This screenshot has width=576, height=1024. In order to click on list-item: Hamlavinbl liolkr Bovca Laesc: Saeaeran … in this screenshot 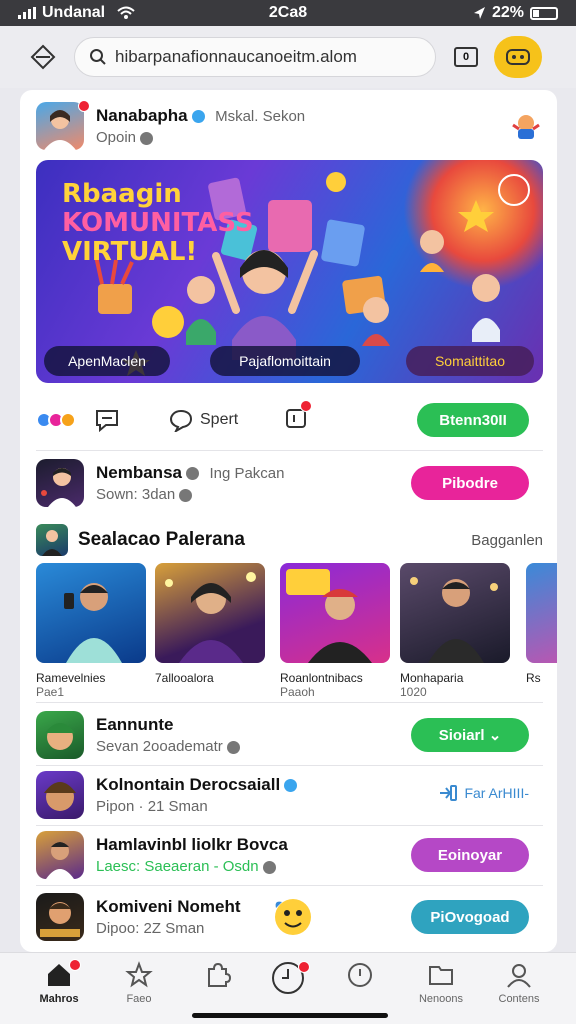, I will do `click(289, 855)`.